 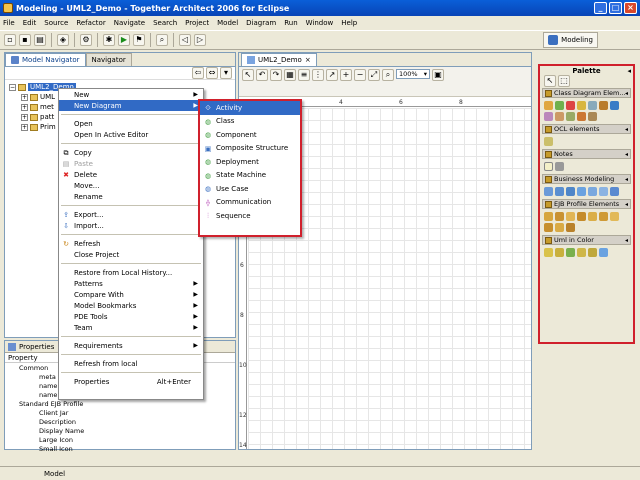 What do you see at coordinates (108, 59) in the screenshot?
I see `tab-navigator: Navigator` at bounding box center [108, 59].